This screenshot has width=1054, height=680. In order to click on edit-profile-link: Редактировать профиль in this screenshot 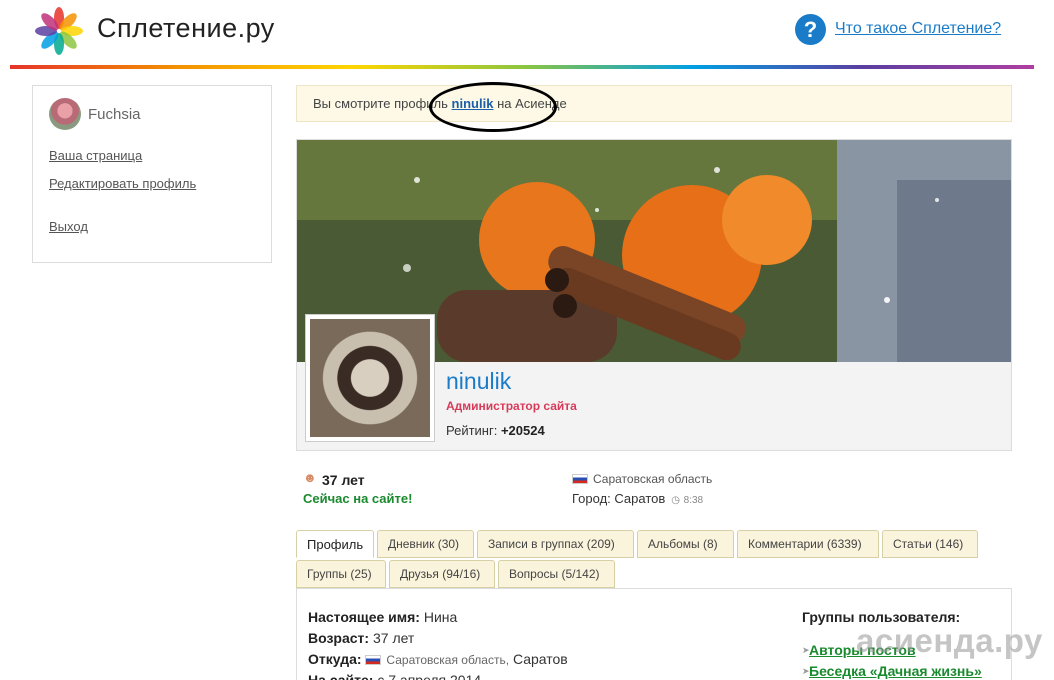, I will do `click(122, 183)`.